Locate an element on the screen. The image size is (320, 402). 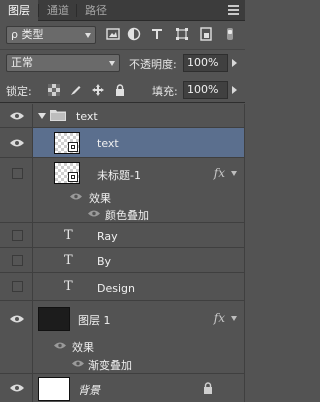
layer-text-smart-object: text is located at coordinates (122, 143).